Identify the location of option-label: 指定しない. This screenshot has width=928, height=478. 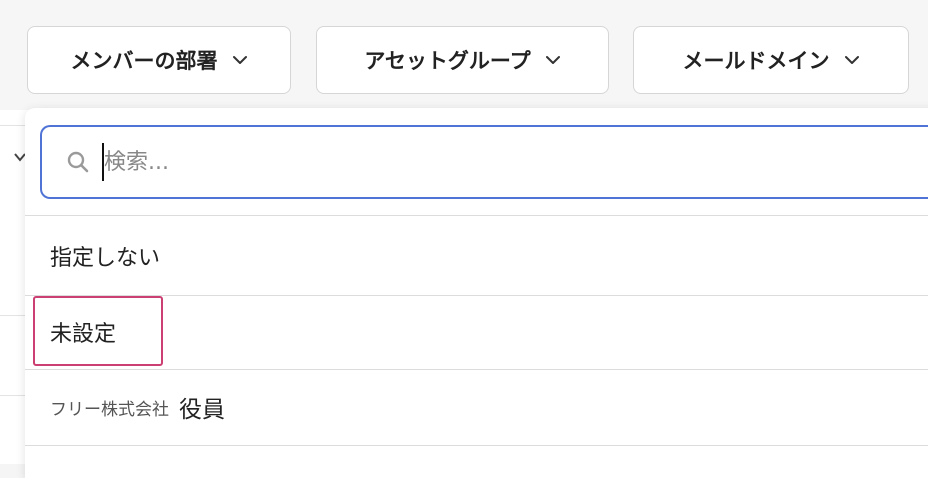
(105, 258).